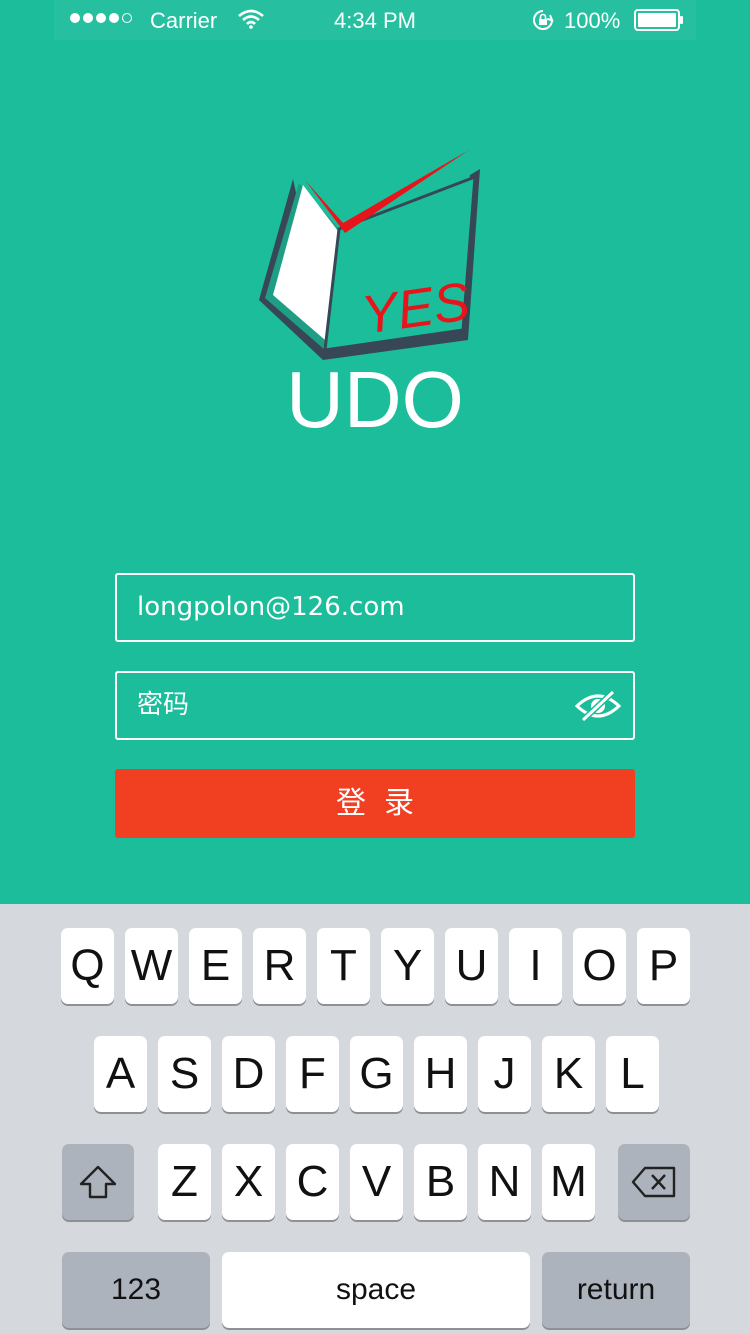 The width and height of the screenshot is (750, 1334). What do you see at coordinates (568, 1074) in the screenshot?
I see `key-k: K` at bounding box center [568, 1074].